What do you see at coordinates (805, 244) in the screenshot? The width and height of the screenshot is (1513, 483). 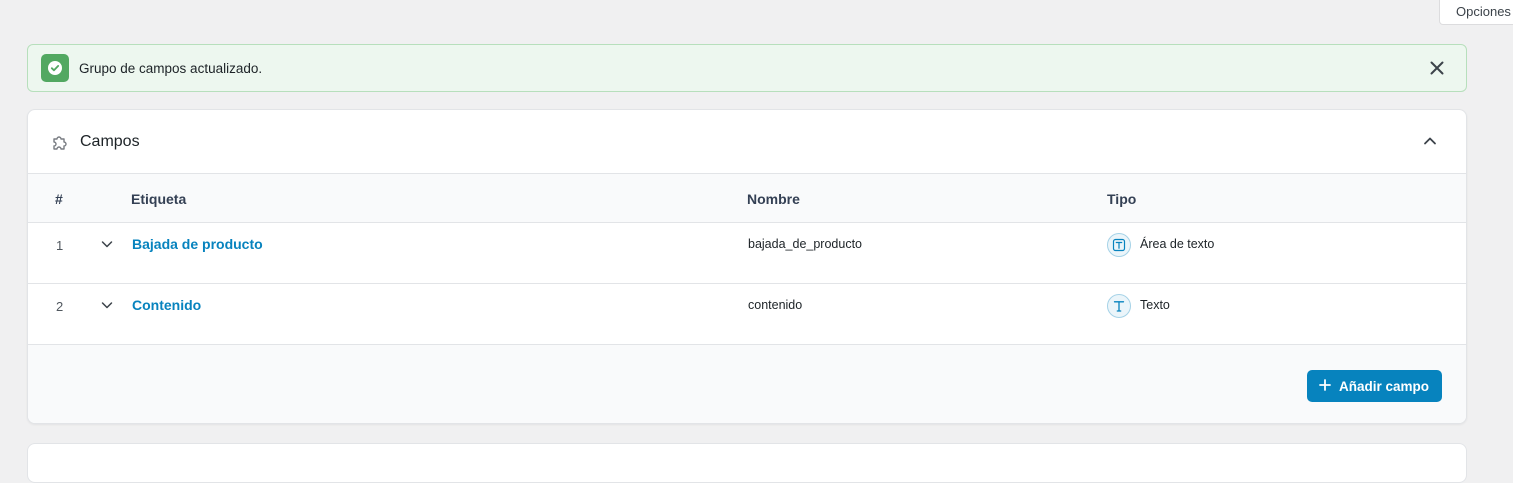 I see `field-name: bajada_de_producto` at bounding box center [805, 244].